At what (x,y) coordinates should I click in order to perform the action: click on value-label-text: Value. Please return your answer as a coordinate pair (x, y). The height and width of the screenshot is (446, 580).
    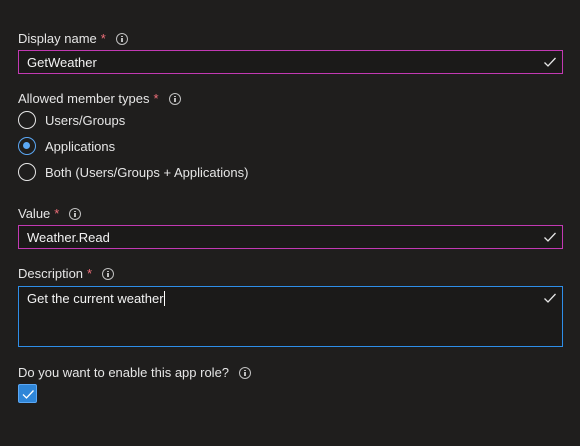
    Looking at the image, I should click on (34, 213).